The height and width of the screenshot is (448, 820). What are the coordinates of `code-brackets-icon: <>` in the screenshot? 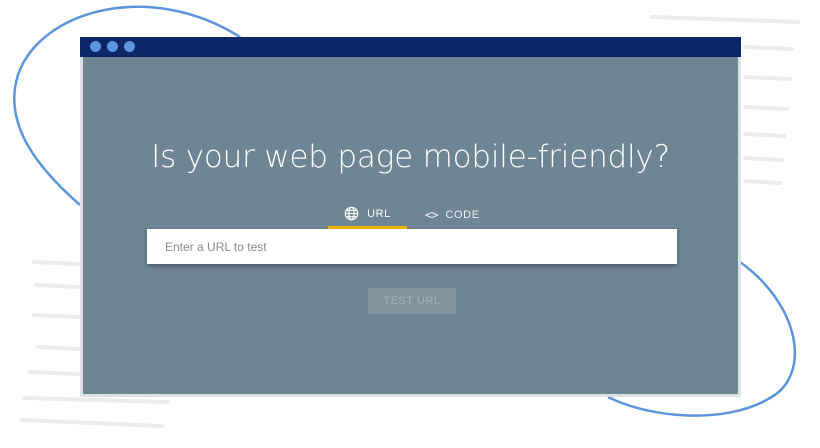 It's located at (431, 215).